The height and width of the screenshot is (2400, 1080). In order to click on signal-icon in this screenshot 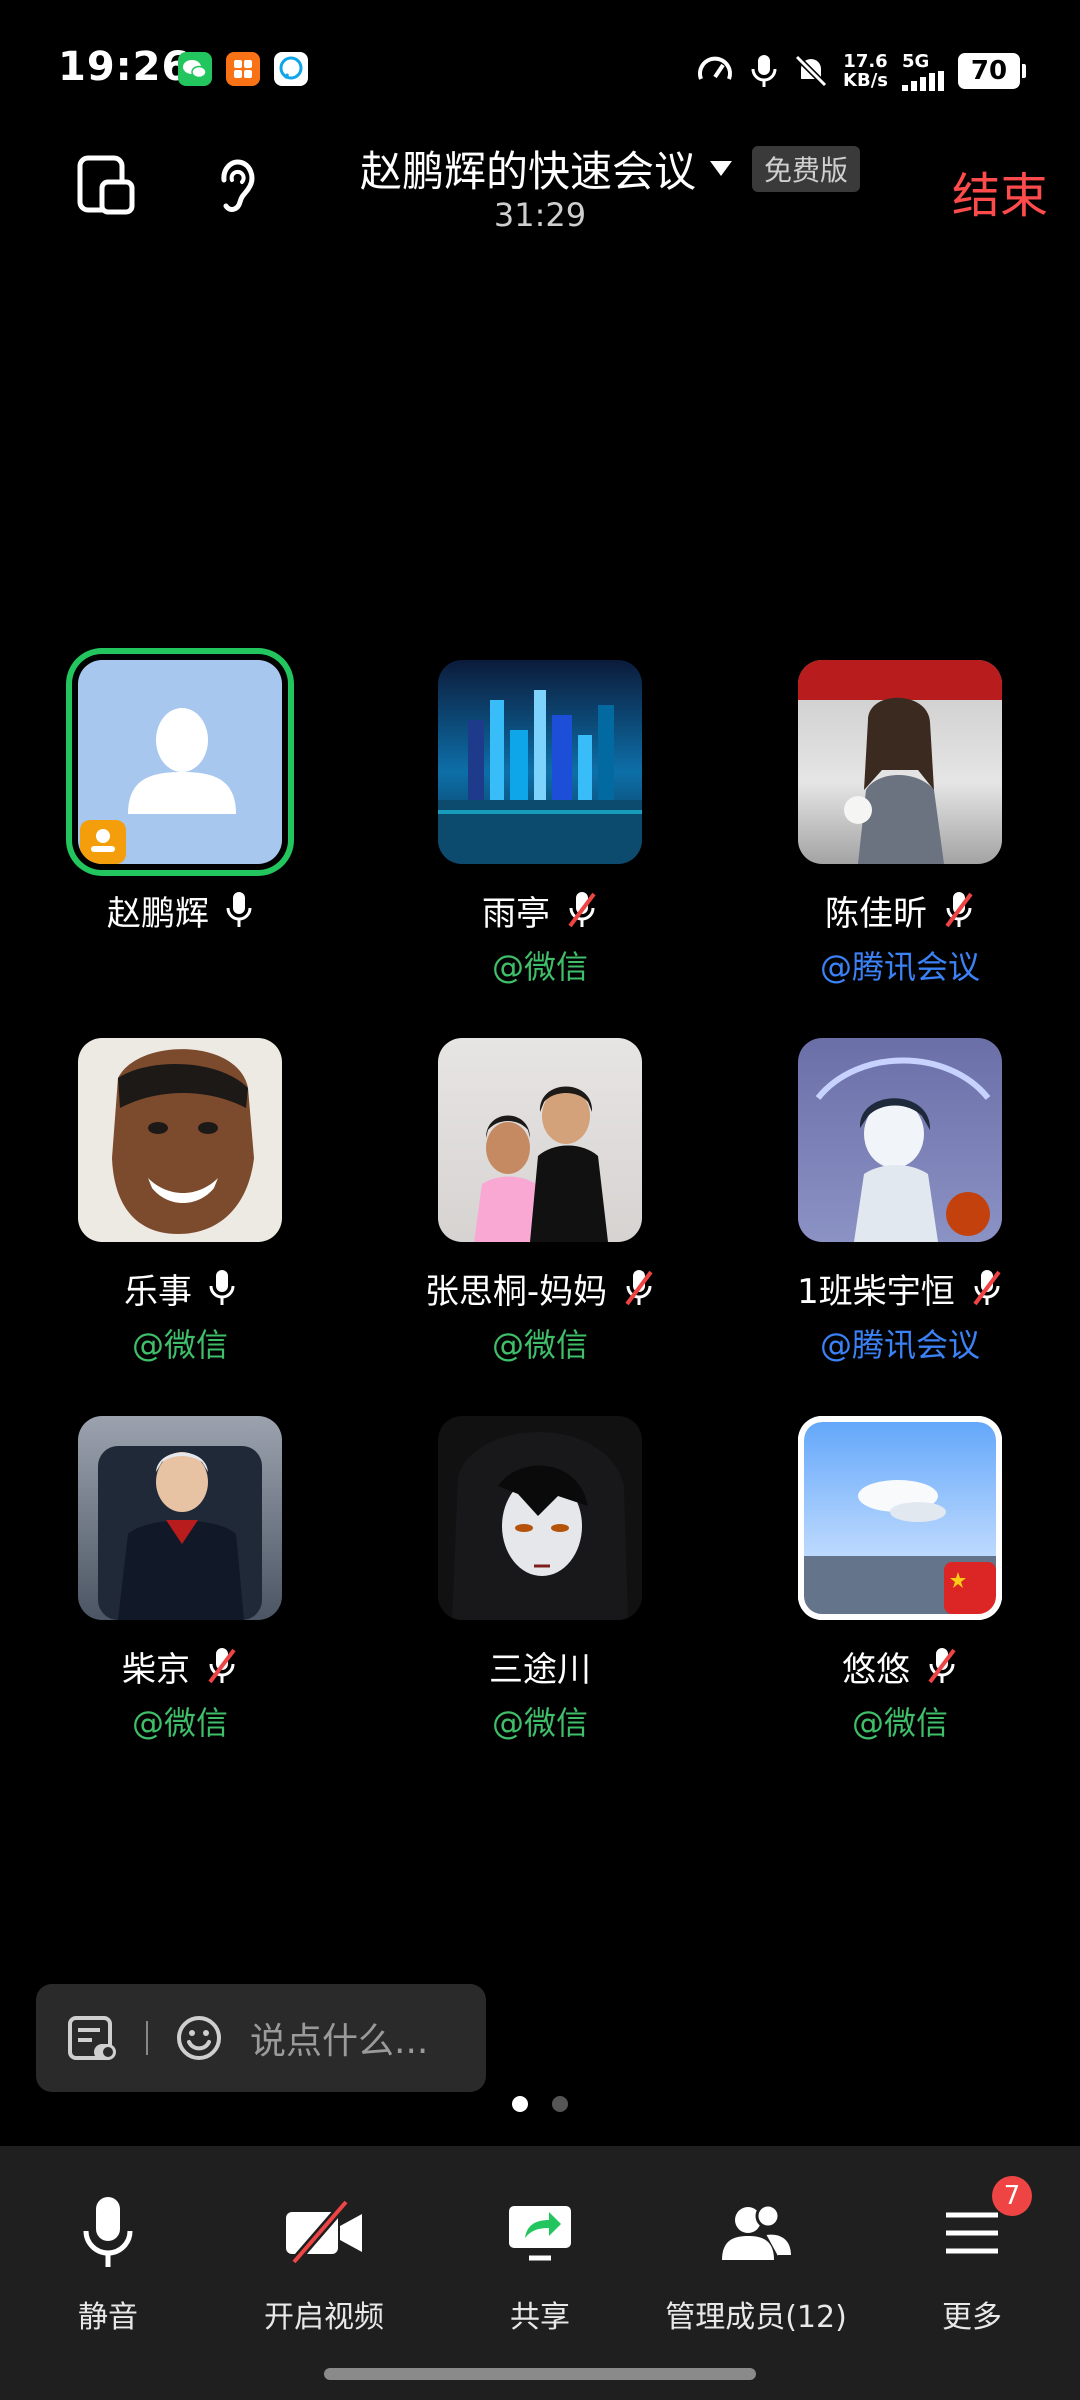, I will do `click(923, 80)`.